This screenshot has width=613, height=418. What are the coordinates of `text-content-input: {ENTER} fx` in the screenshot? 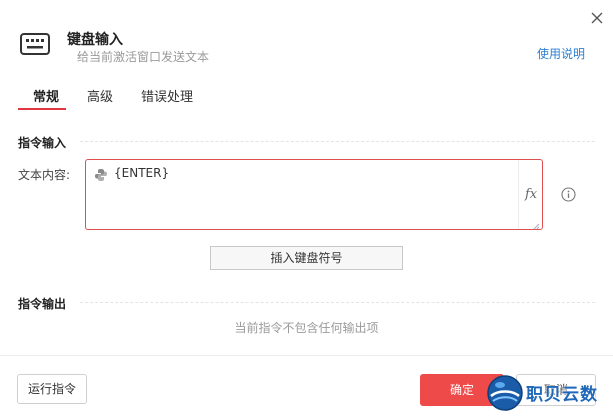 It's located at (314, 194).